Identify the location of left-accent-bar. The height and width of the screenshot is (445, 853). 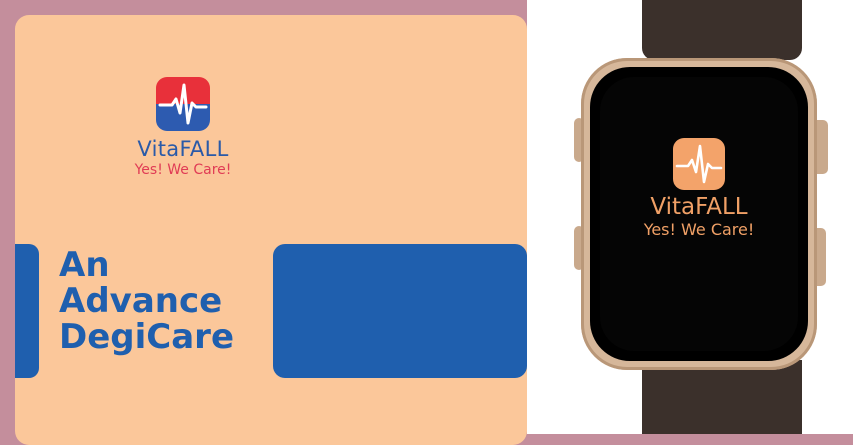
(27, 311).